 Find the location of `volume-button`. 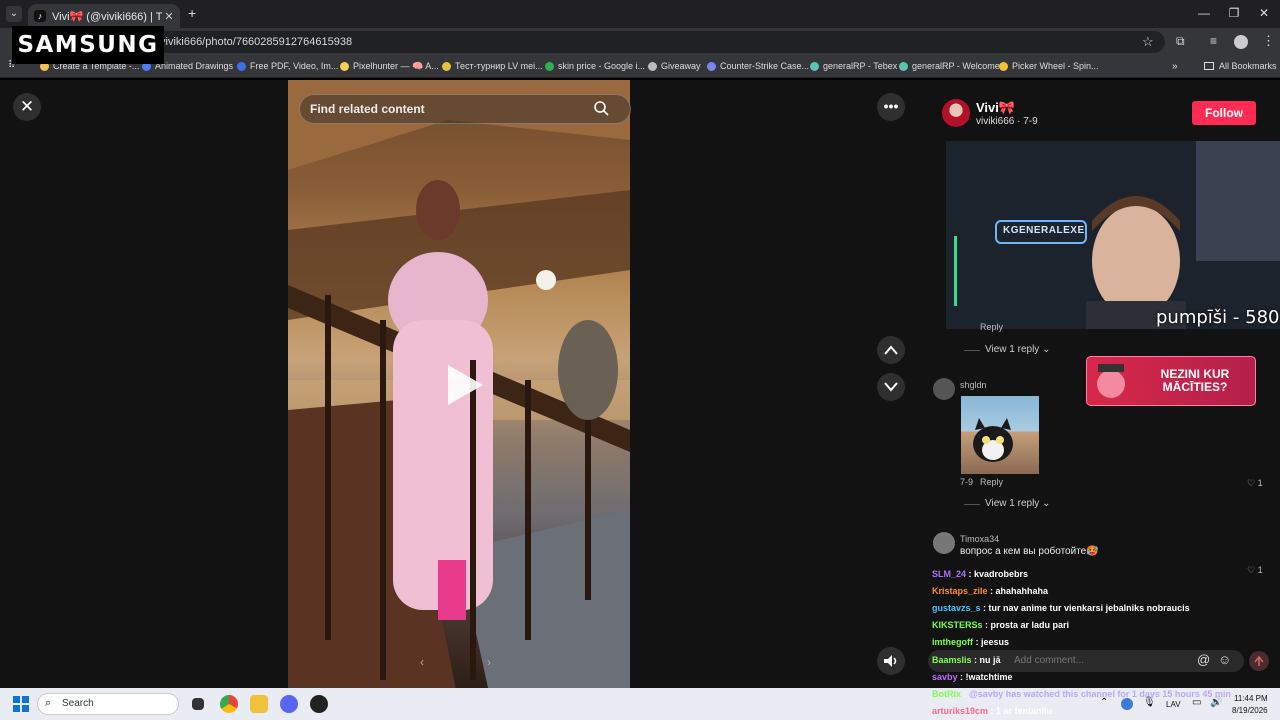

volume-button is located at coordinates (891, 661).